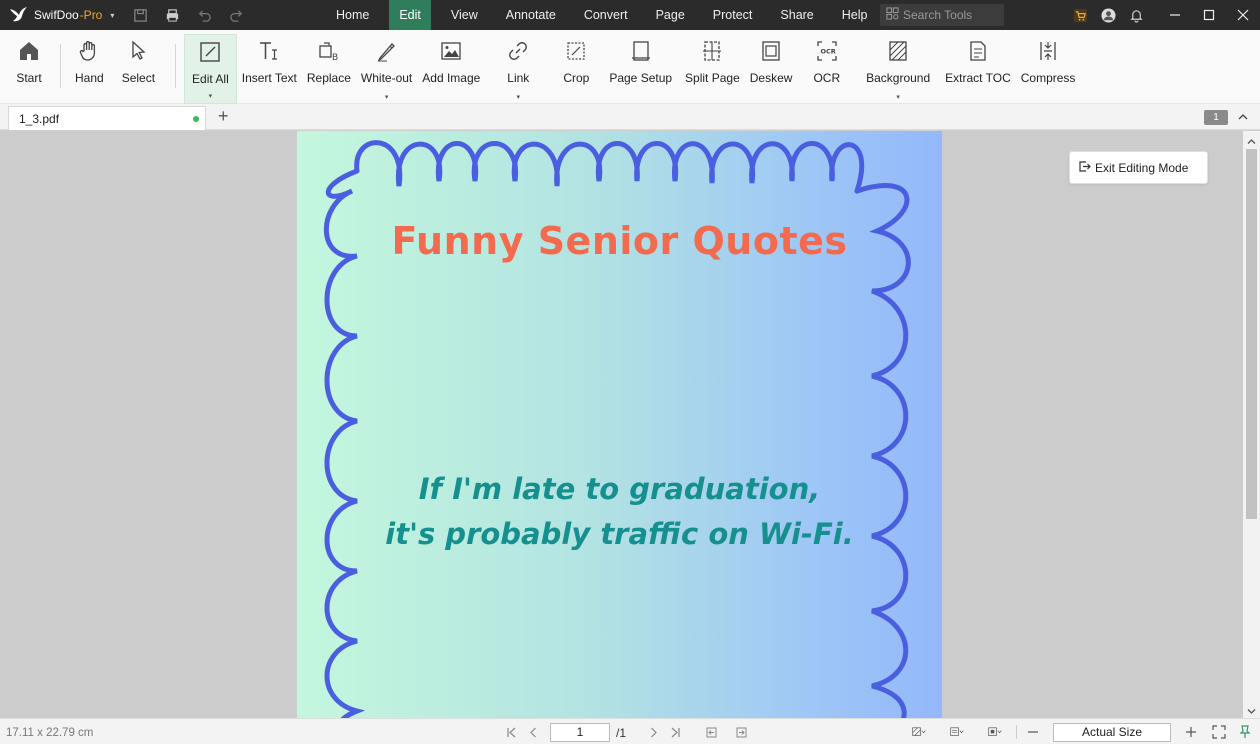 The height and width of the screenshot is (744, 1260). I want to click on extract-toc-icon, so click(978, 51).